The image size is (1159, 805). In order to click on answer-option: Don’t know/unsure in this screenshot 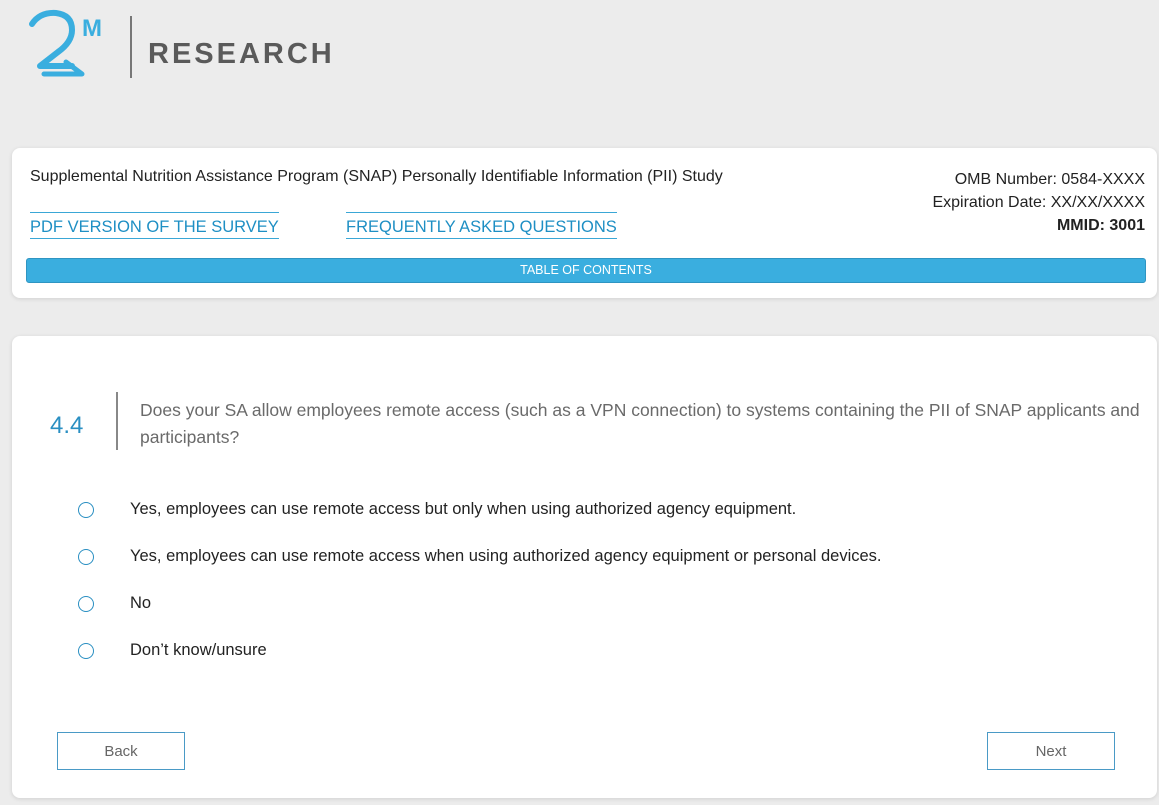, I will do `click(480, 650)`.